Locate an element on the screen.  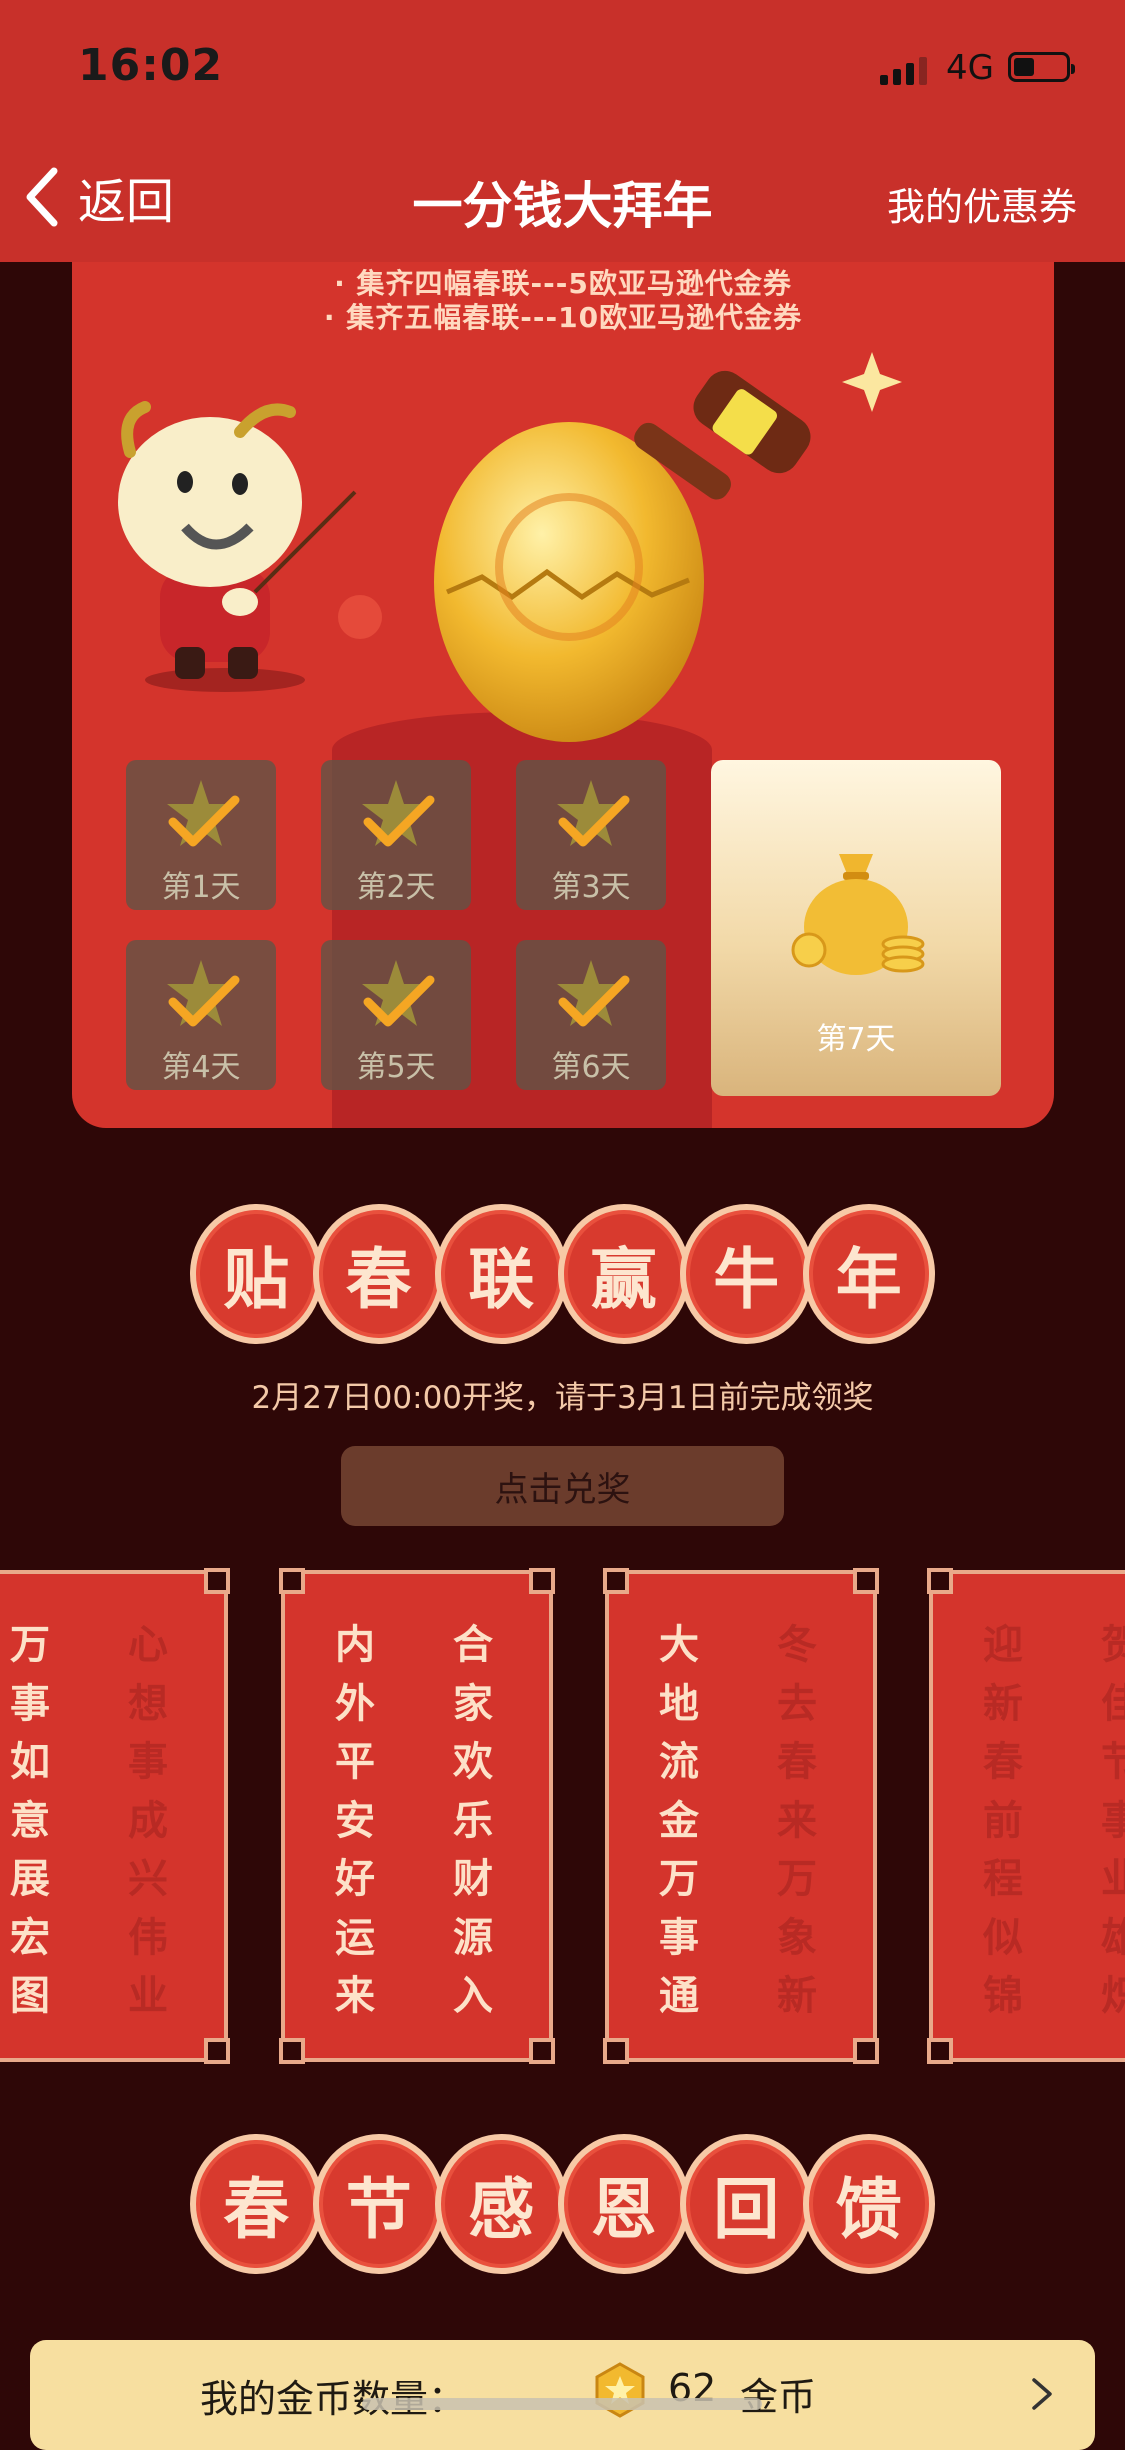
status-time: 16:02 is located at coordinates (151, 65).